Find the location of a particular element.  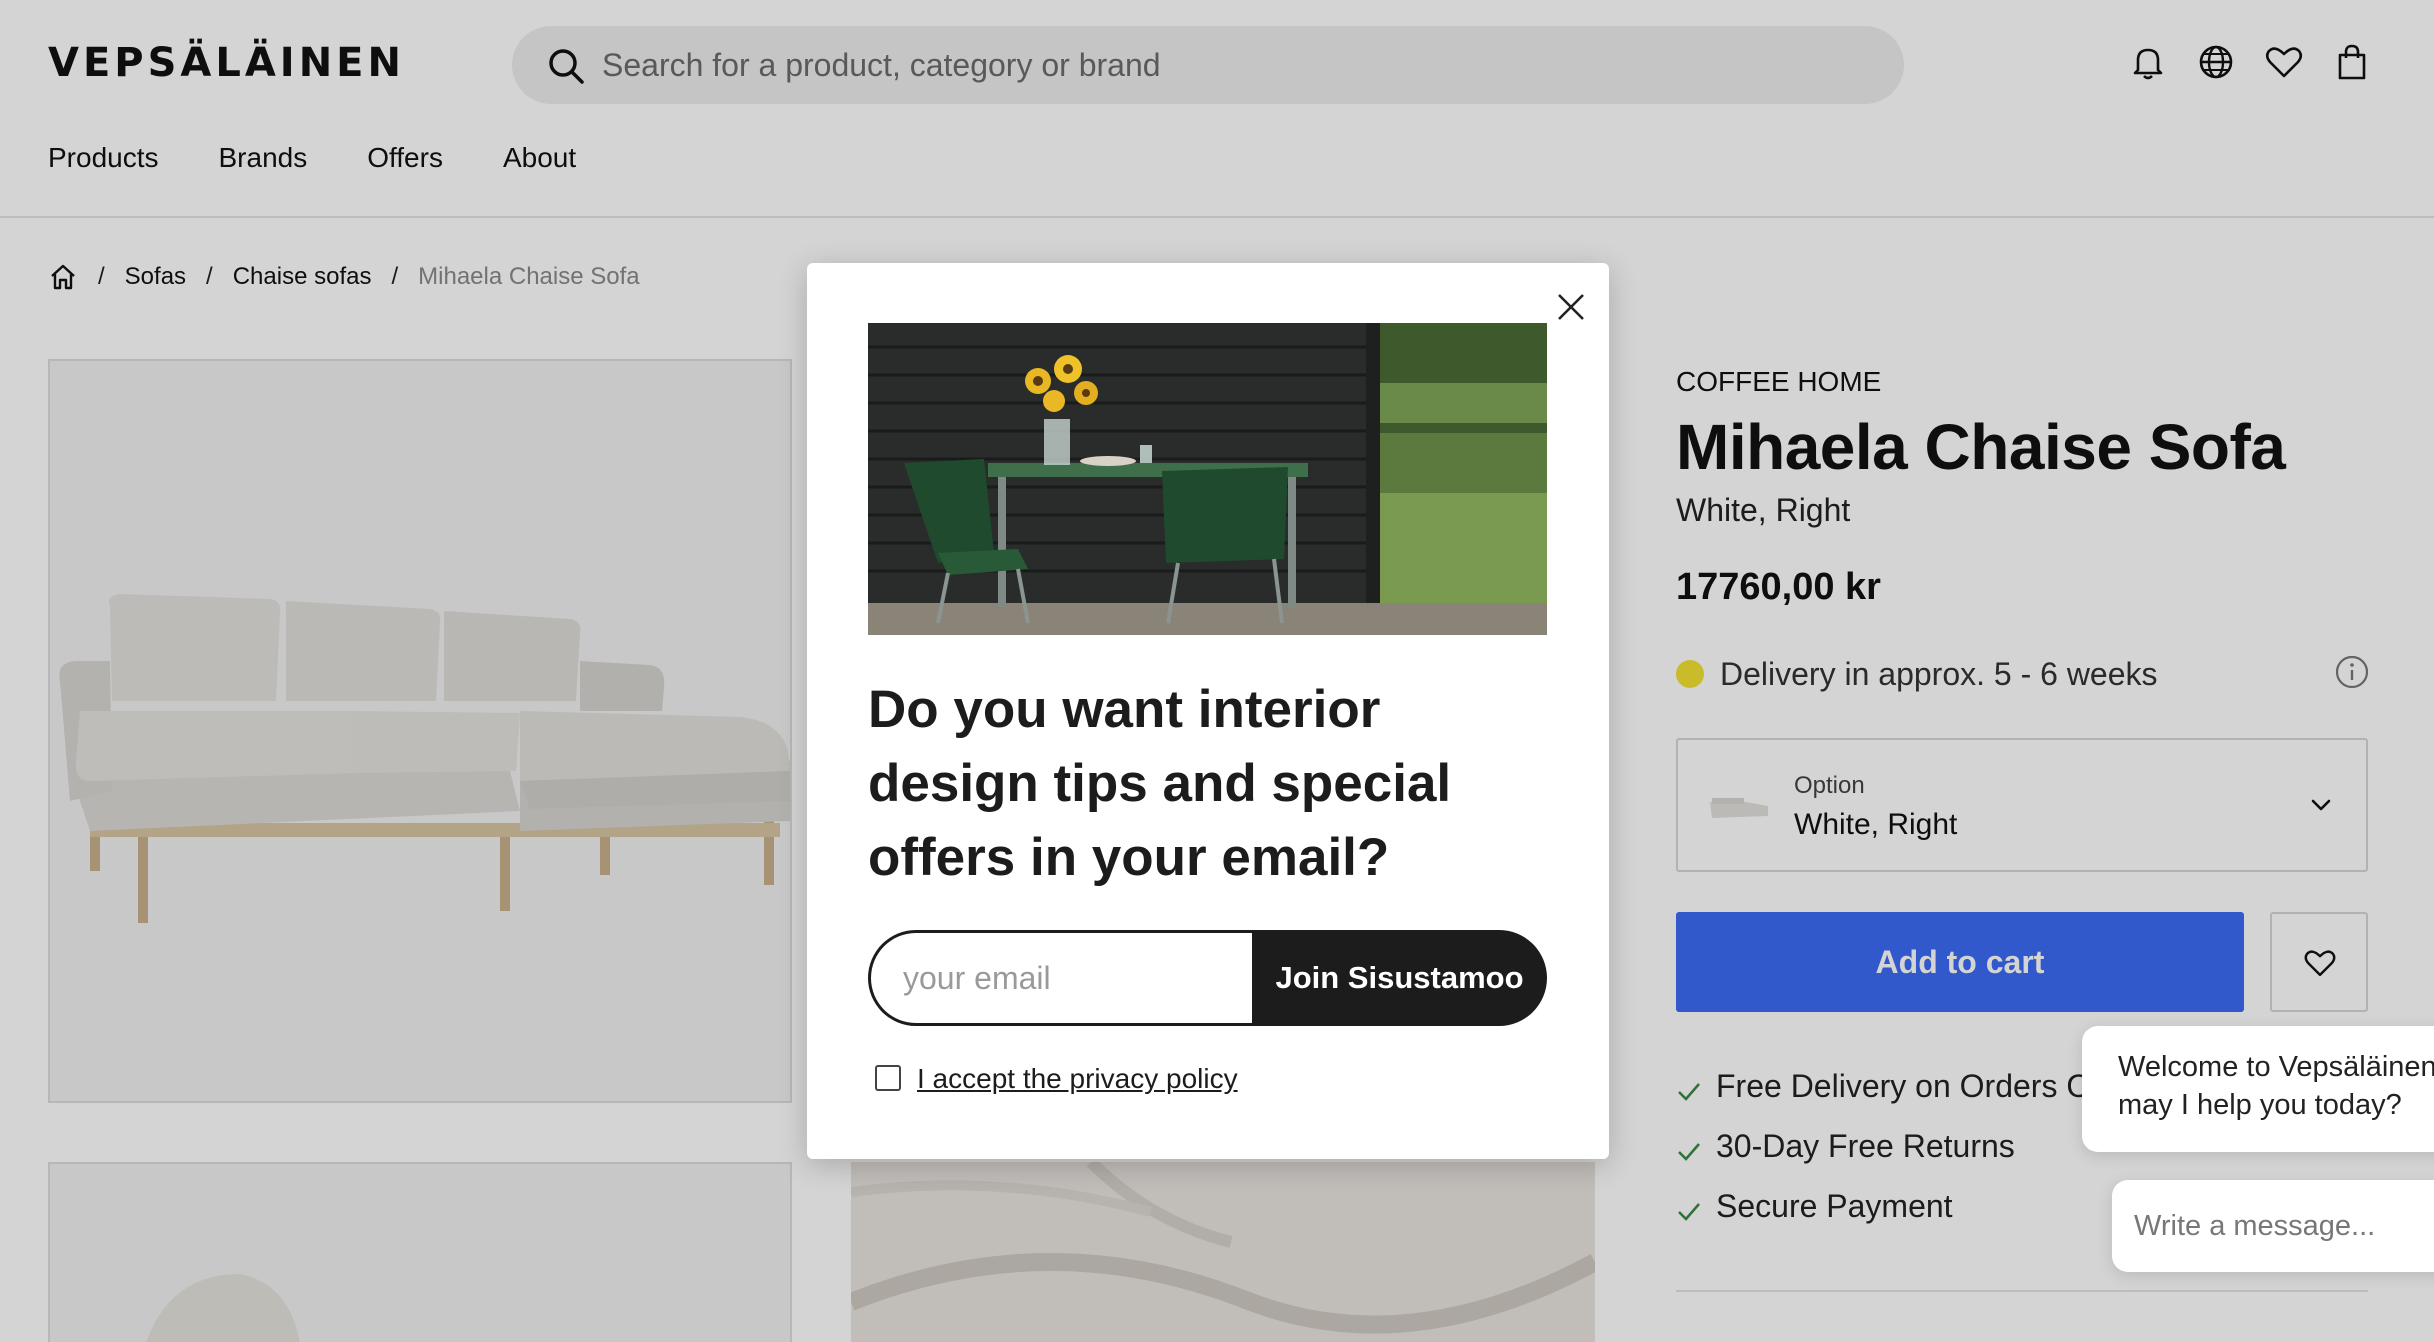

close-icon is located at coordinates (1571, 307).